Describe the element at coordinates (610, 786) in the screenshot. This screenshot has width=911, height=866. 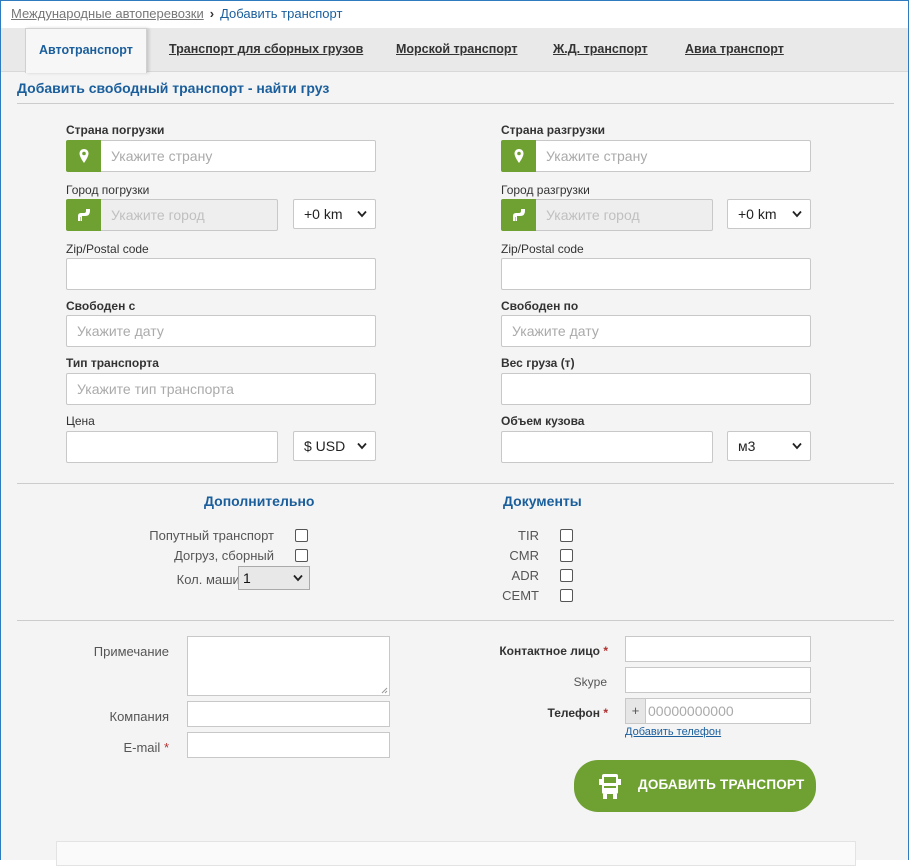
I see `truck-icon` at that location.